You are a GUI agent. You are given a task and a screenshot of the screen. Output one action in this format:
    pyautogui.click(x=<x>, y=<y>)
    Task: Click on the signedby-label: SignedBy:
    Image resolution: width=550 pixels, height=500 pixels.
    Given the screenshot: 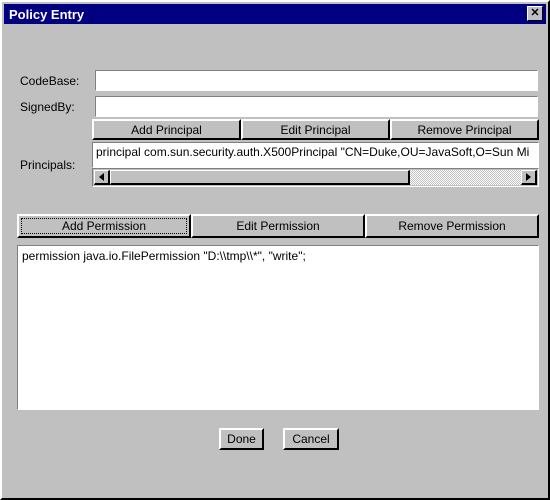 What is the action you would take?
    pyautogui.click(x=47, y=107)
    